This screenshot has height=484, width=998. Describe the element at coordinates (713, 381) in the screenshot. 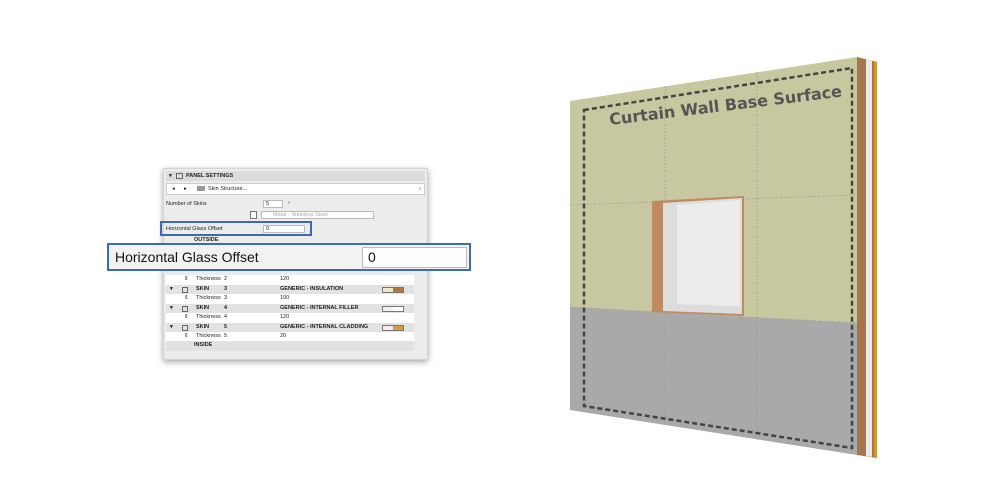

I see `wall-lower-panel` at that location.